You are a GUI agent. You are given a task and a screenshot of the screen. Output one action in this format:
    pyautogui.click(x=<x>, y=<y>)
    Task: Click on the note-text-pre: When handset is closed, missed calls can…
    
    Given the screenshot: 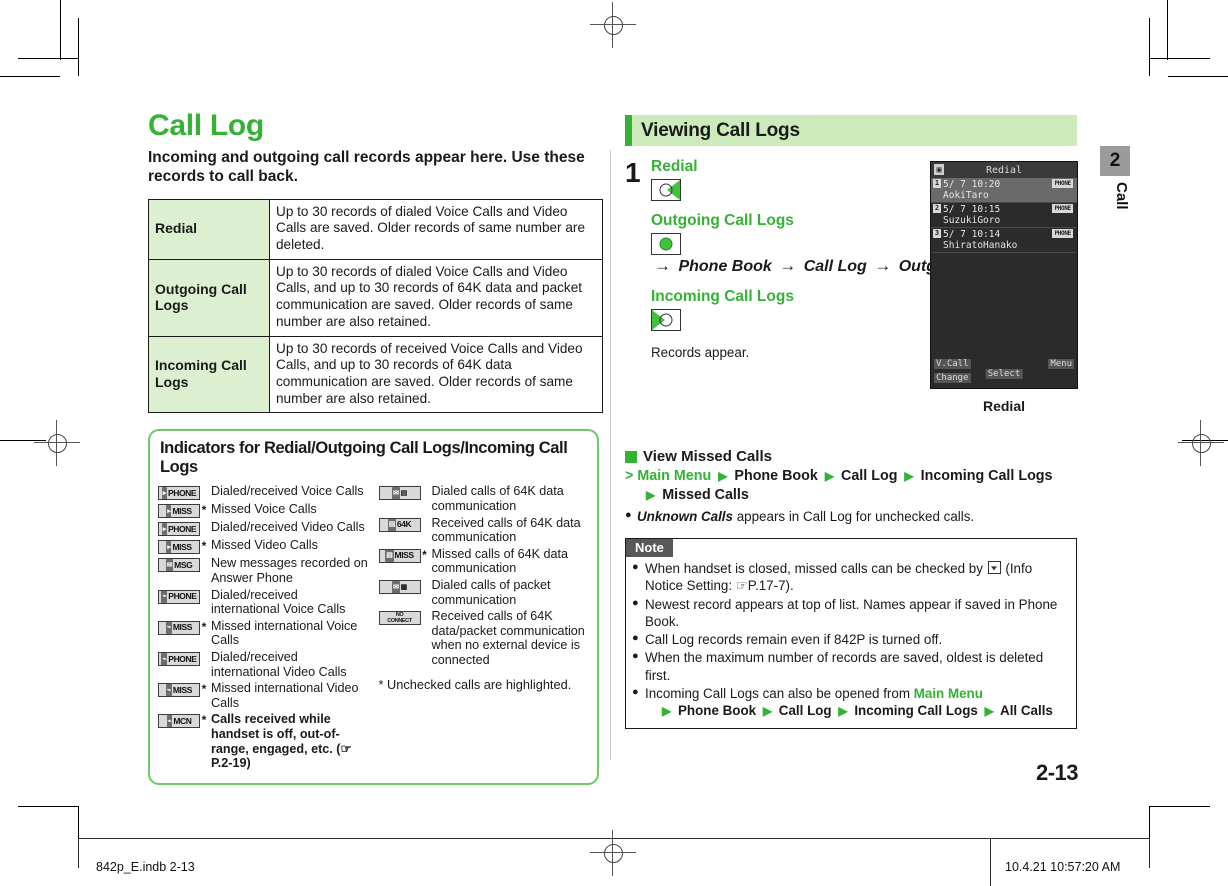 What is the action you would take?
    pyautogui.click(x=816, y=568)
    